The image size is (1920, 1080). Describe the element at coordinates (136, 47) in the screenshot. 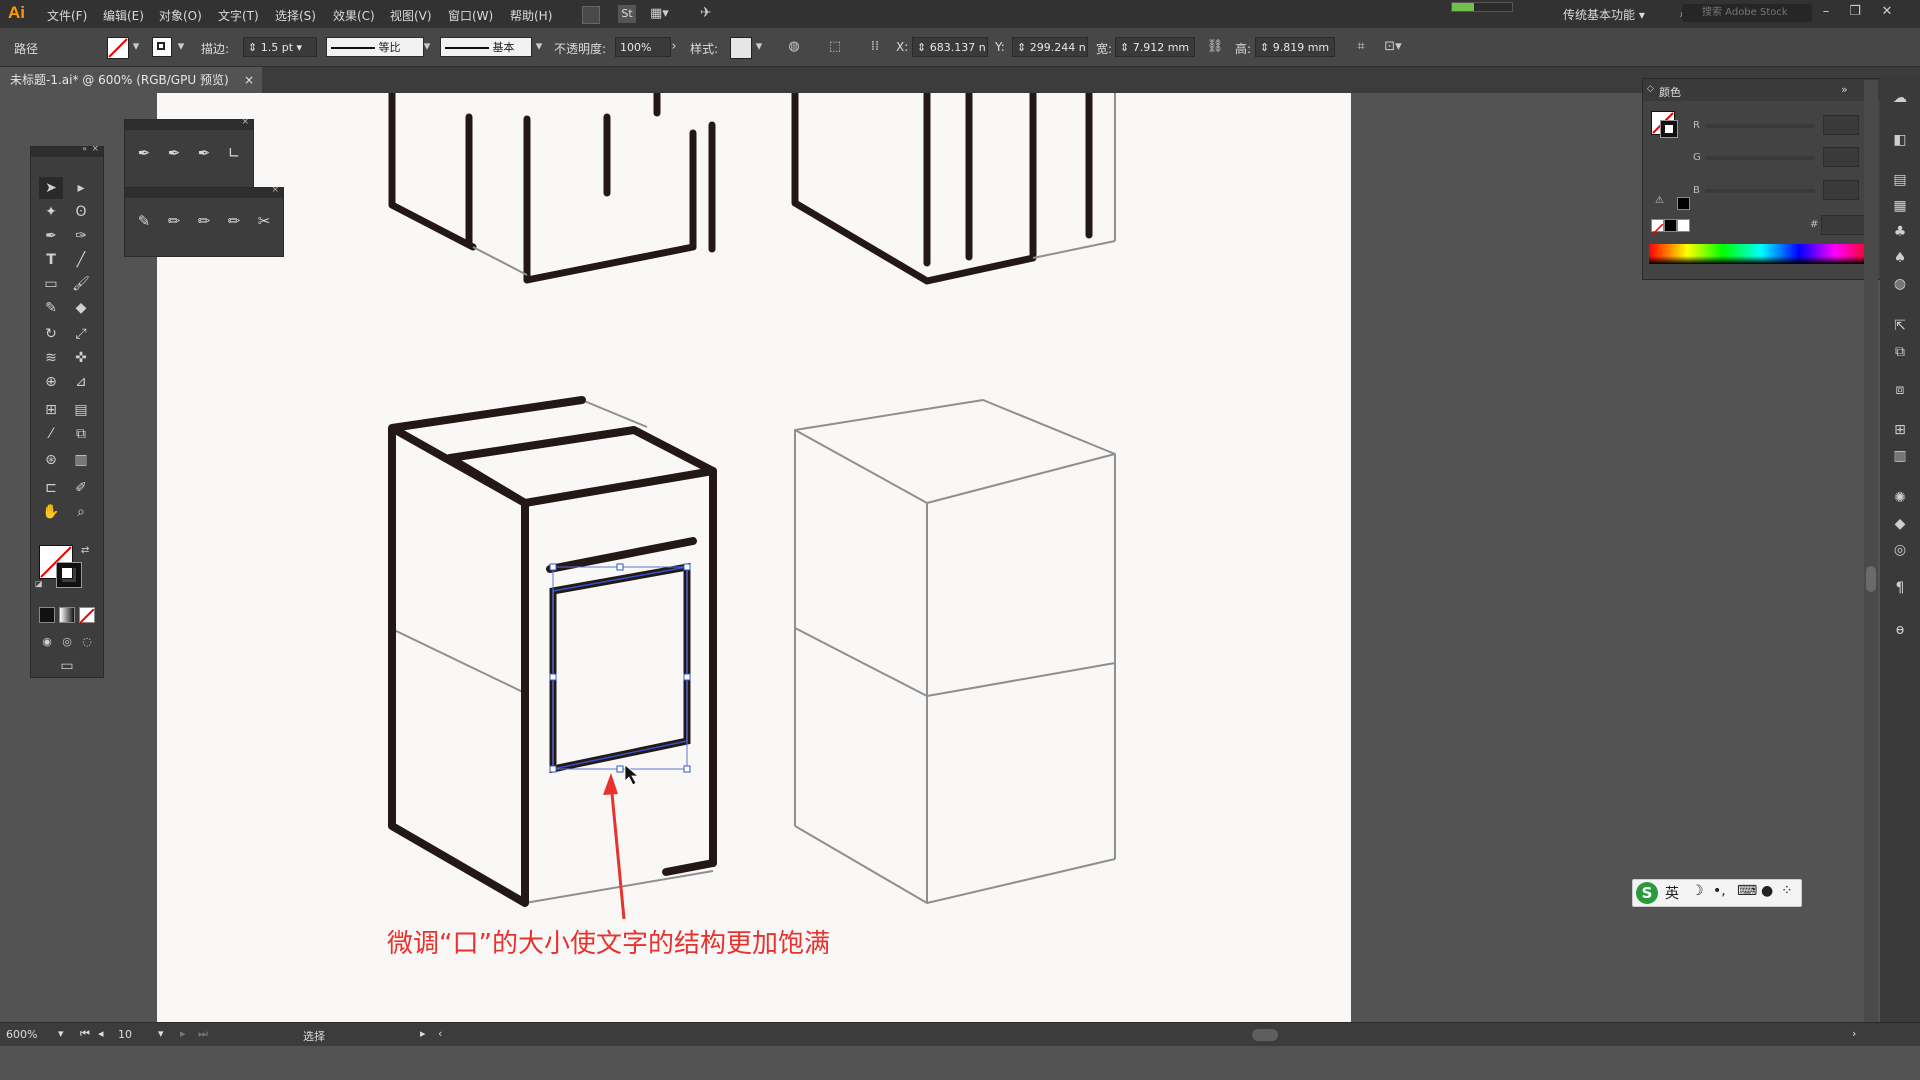

I see `fill-dropdown-icon: ▾` at that location.